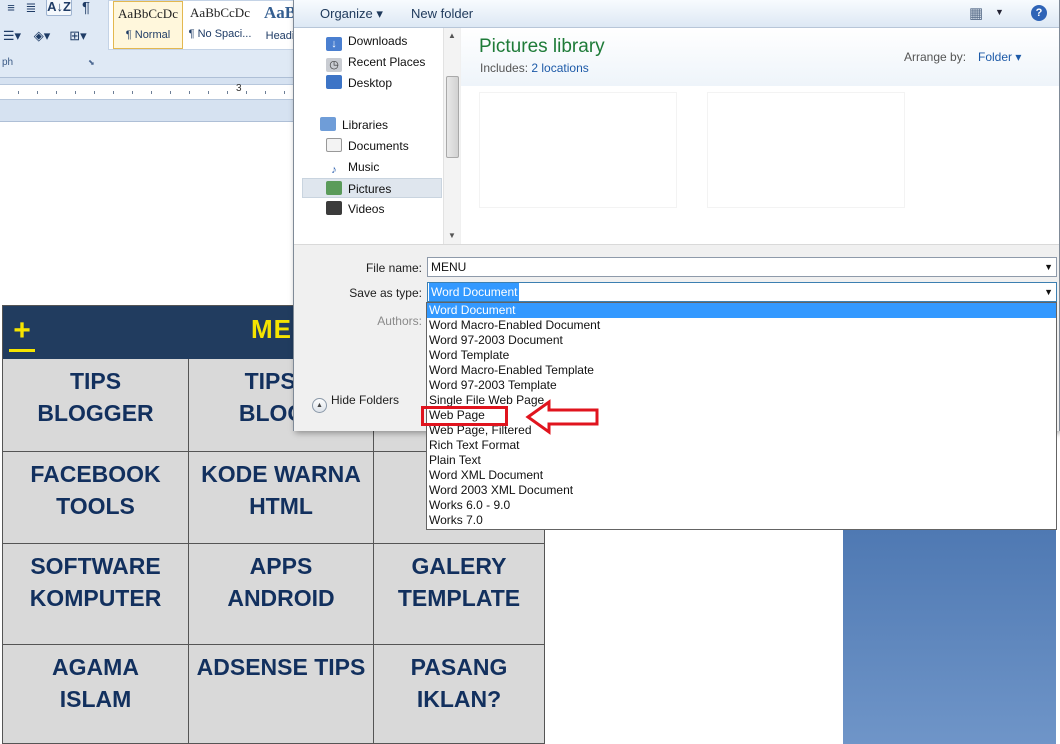  Describe the element at coordinates (351, 14) in the screenshot. I see `organize-button: Organize ▾` at that location.